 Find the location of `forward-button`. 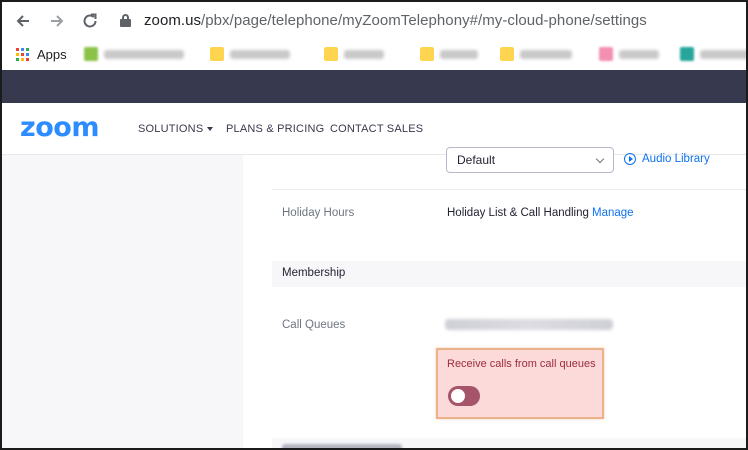

forward-button is located at coordinates (57, 21).